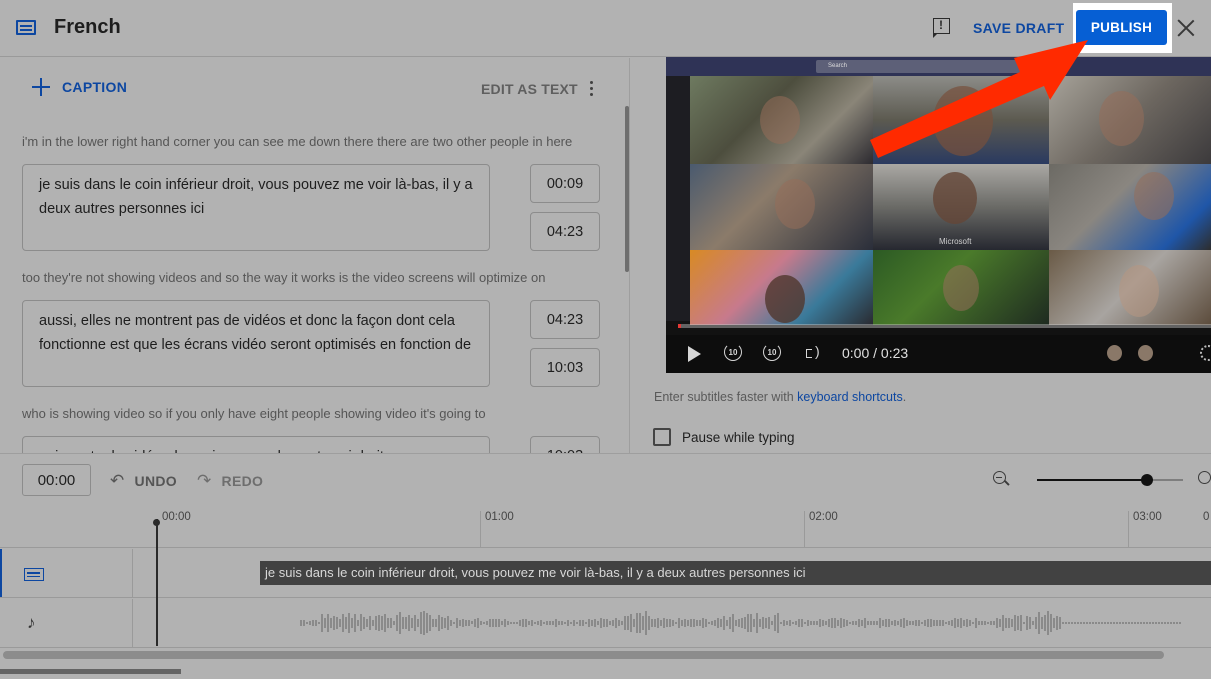 This screenshot has height=679, width=1211. Describe the element at coordinates (1204, 477) in the screenshot. I see `zoom-in-icon` at that location.